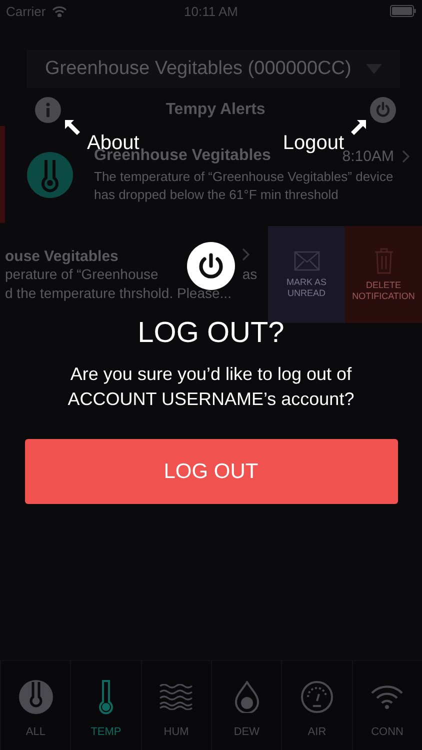  What do you see at coordinates (317, 697) in the screenshot?
I see `gauge-icon` at bounding box center [317, 697].